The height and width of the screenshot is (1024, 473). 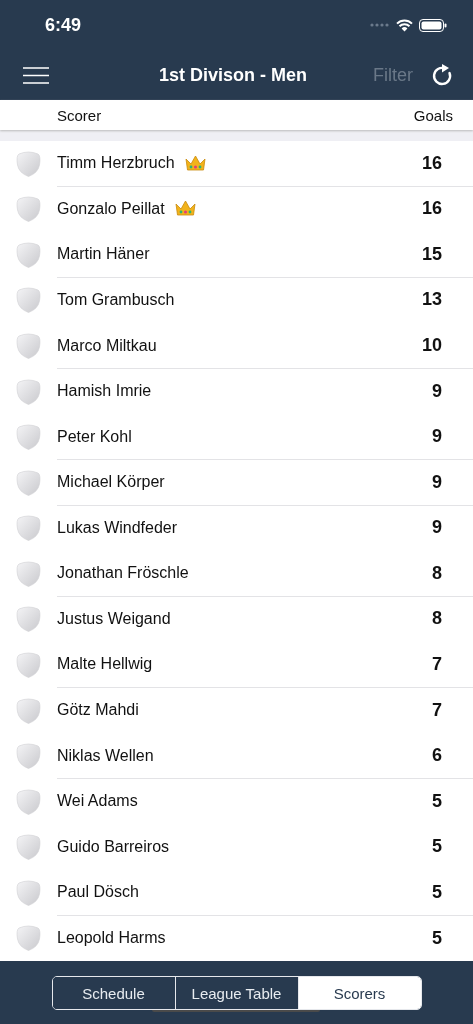 What do you see at coordinates (79, 115) in the screenshot?
I see `column-header: Scorer` at bounding box center [79, 115].